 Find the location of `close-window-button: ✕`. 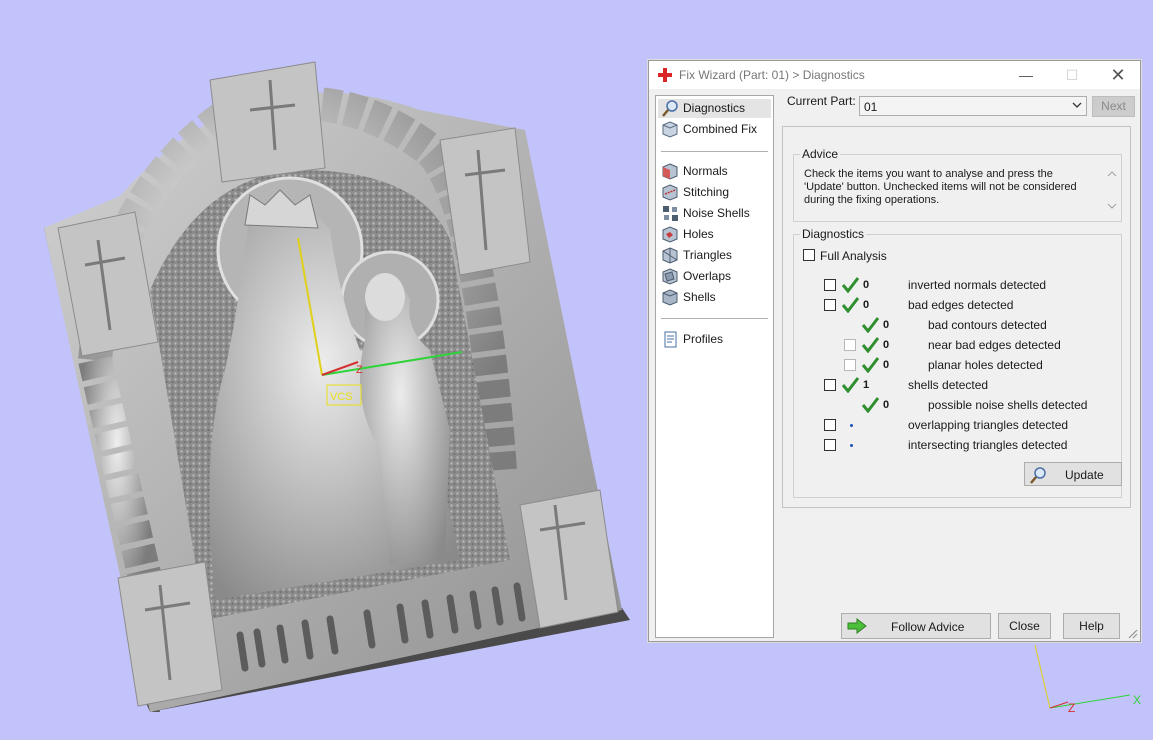

close-window-button: ✕ is located at coordinates (1118, 75).